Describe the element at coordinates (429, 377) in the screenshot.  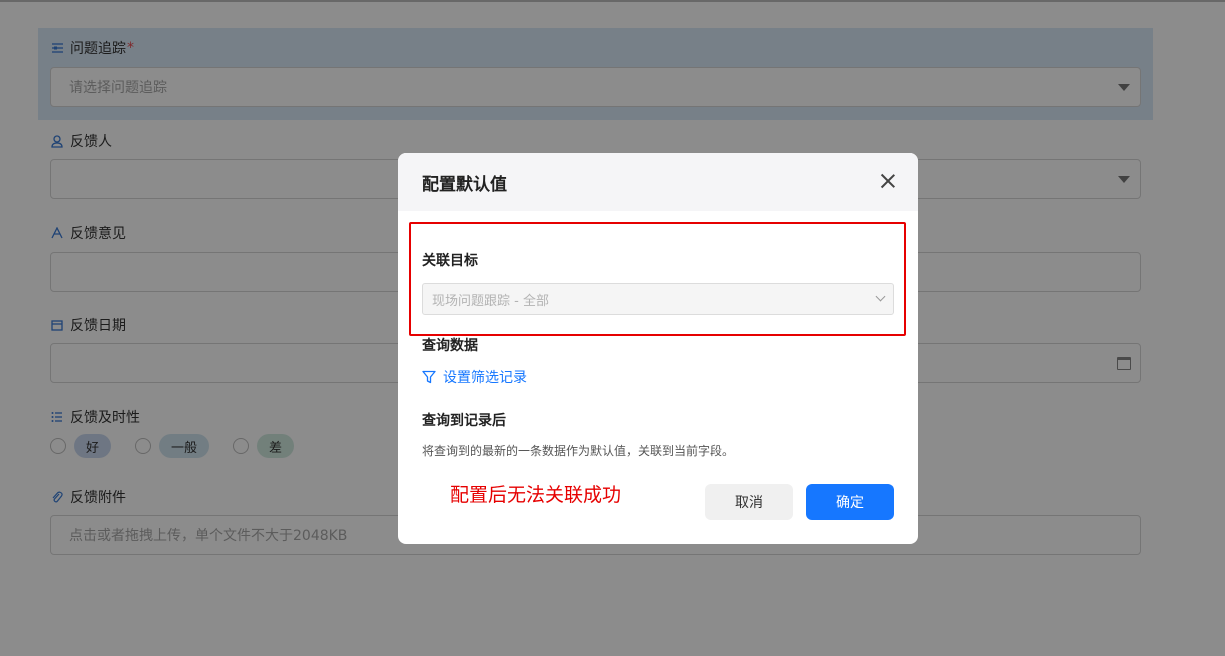
I see `filter-icon` at that location.